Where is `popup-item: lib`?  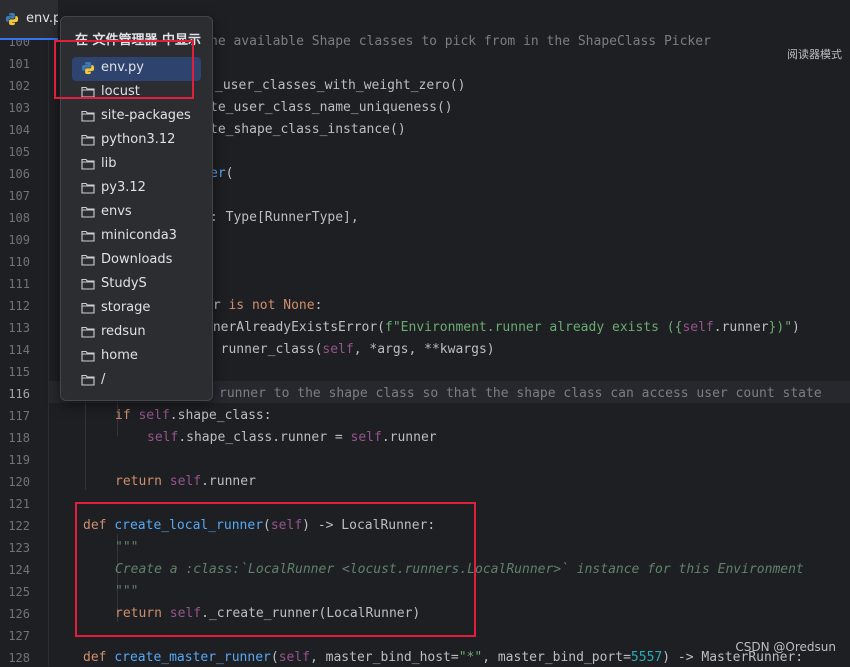 popup-item: lib is located at coordinates (136, 165).